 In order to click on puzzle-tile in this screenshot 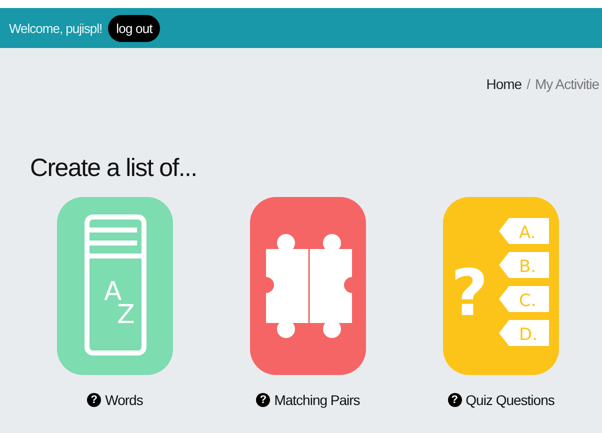, I will do `click(308, 286)`.